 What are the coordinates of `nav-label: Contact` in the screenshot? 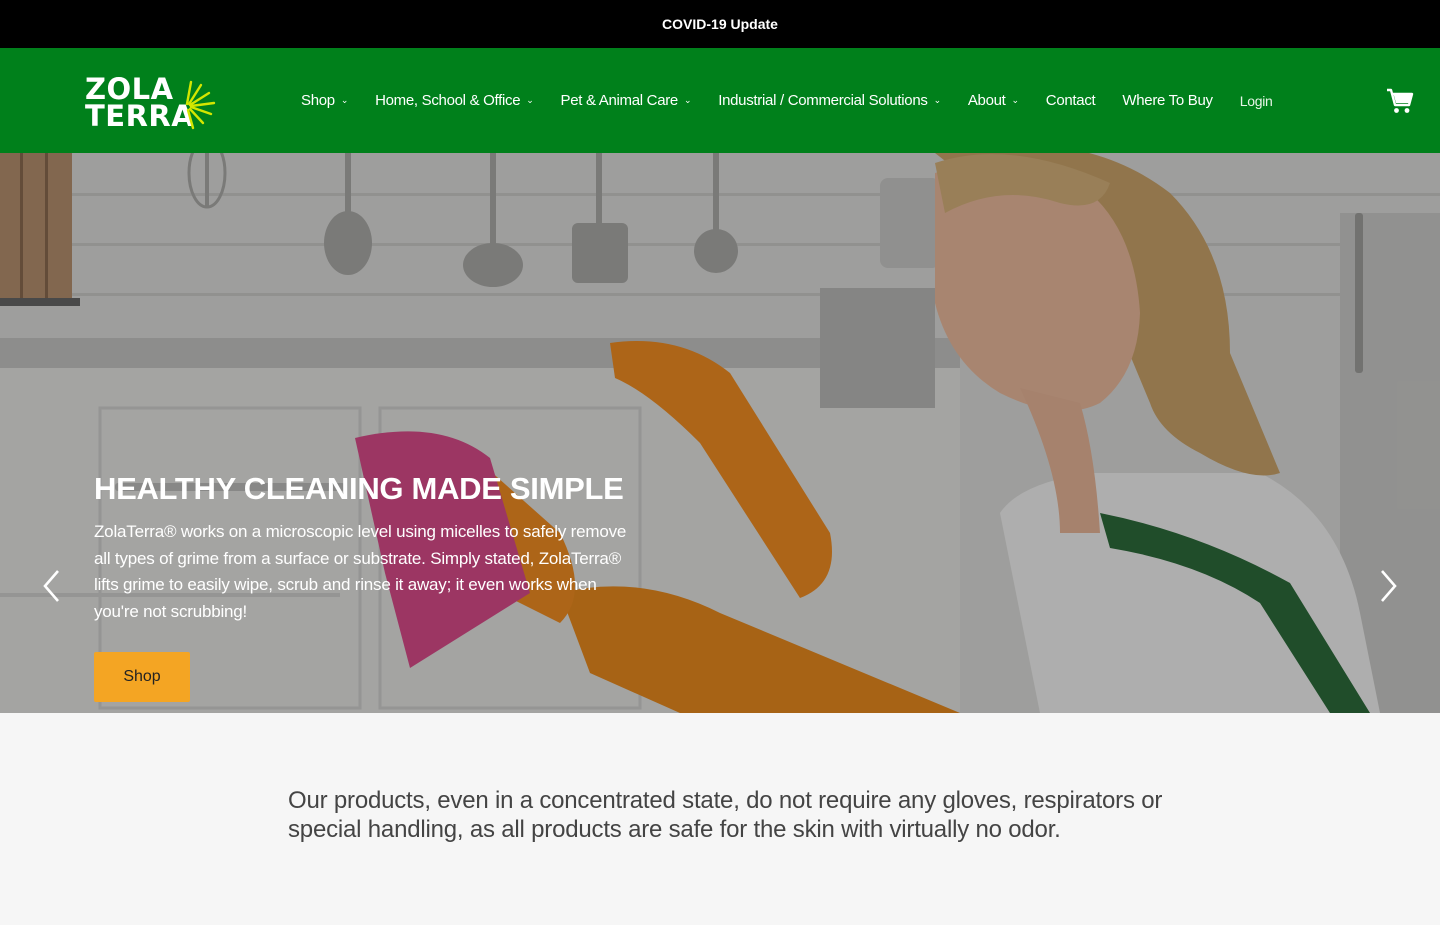 It's located at (1070, 100).